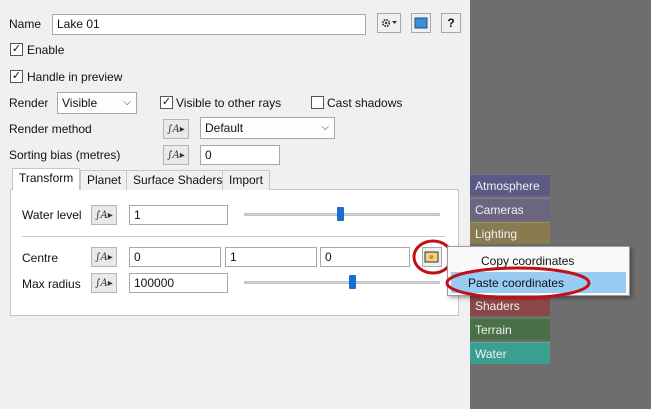  I want to click on sidebar-button-atmosphere: Atmosphere, so click(510, 185).